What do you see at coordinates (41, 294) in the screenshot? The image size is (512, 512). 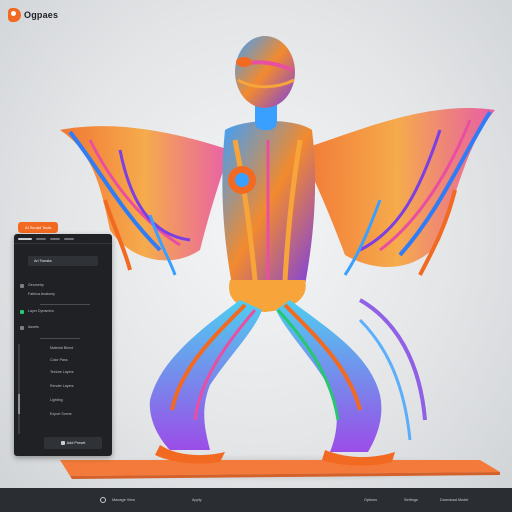 I see `panel-row-anatomy: Fabrica Anatomy` at bounding box center [41, 294].